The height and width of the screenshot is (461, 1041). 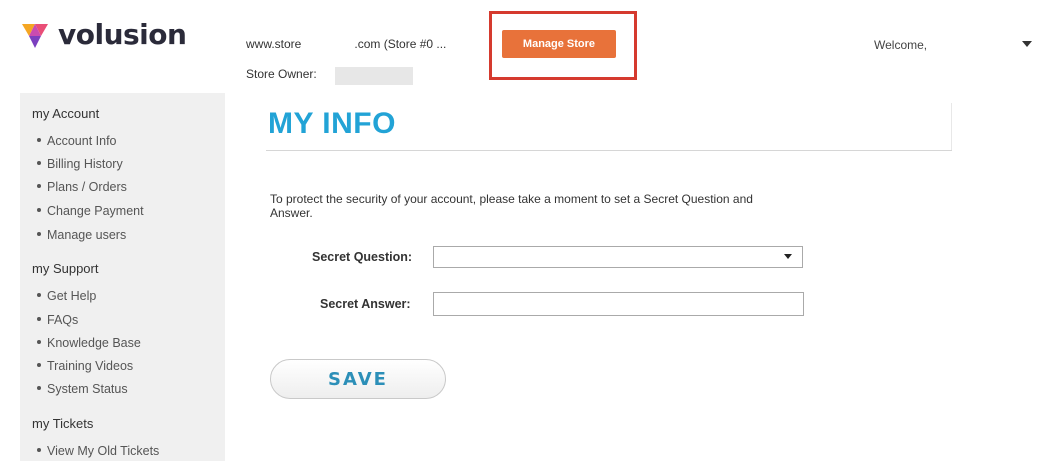 What do you see at coordinates (63, 423) in the screenshot?
I see `sidebar-heading-my-tickets: my Tickets` at bounding box center [63, 423].